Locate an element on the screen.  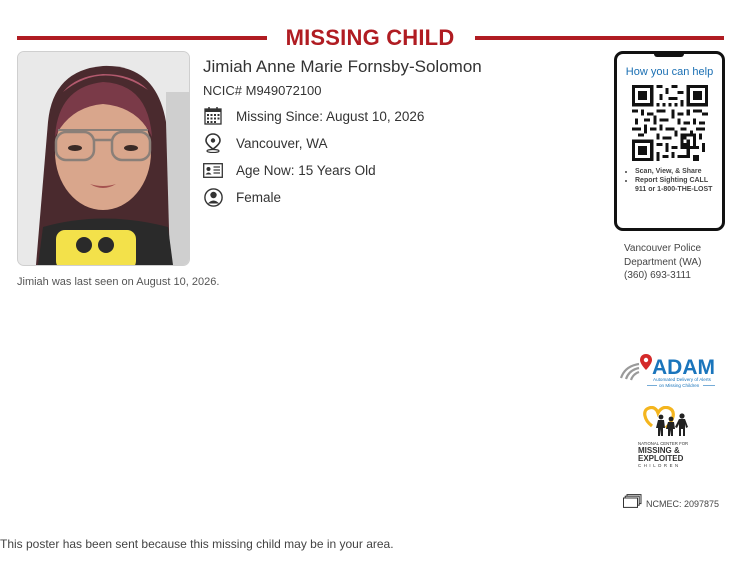
missing-since-text: Missing Since: August 10, 2026 is located at coordinates (330, 116).